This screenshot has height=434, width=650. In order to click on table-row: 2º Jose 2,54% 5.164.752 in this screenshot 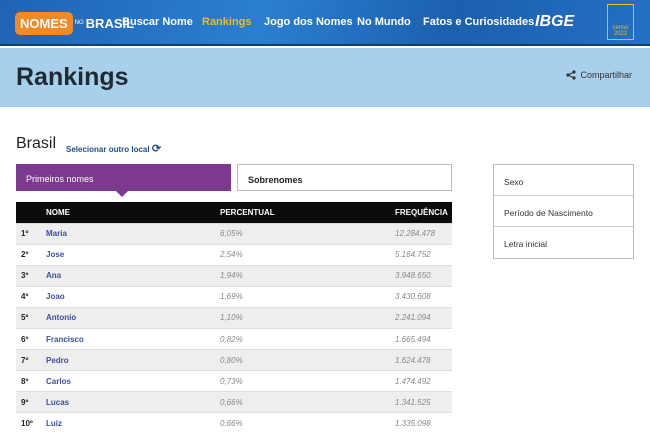, I will do `click(234, 254)`.